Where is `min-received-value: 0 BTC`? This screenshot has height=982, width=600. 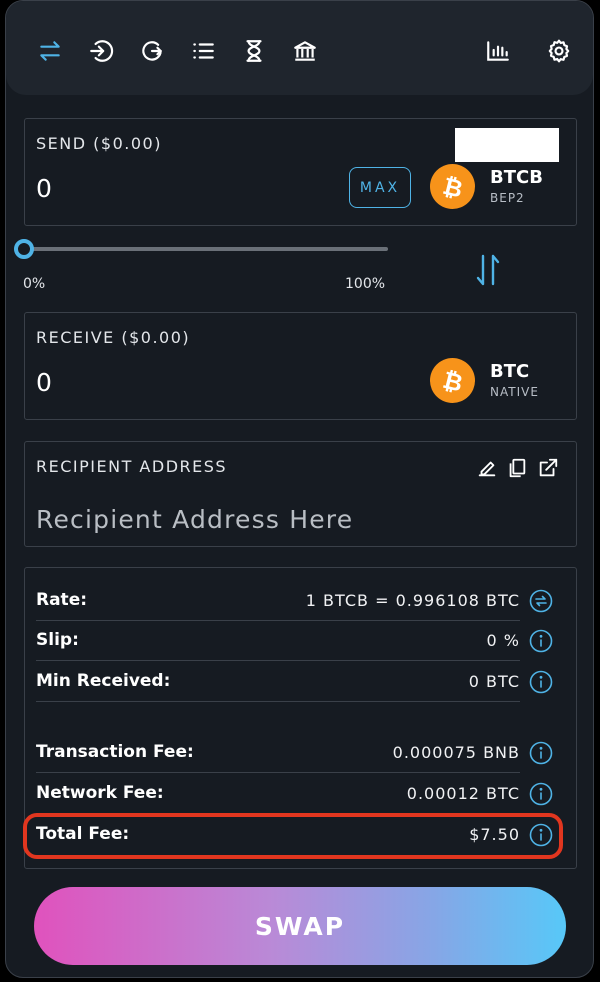
min-received-value: 0 BTC is located at coordinates (494, 681).